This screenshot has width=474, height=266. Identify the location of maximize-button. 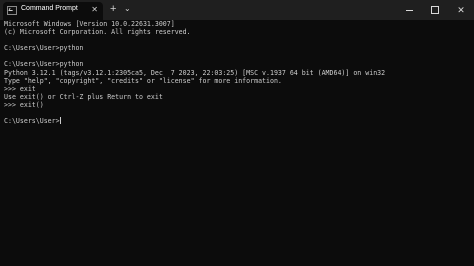
(435, 10).